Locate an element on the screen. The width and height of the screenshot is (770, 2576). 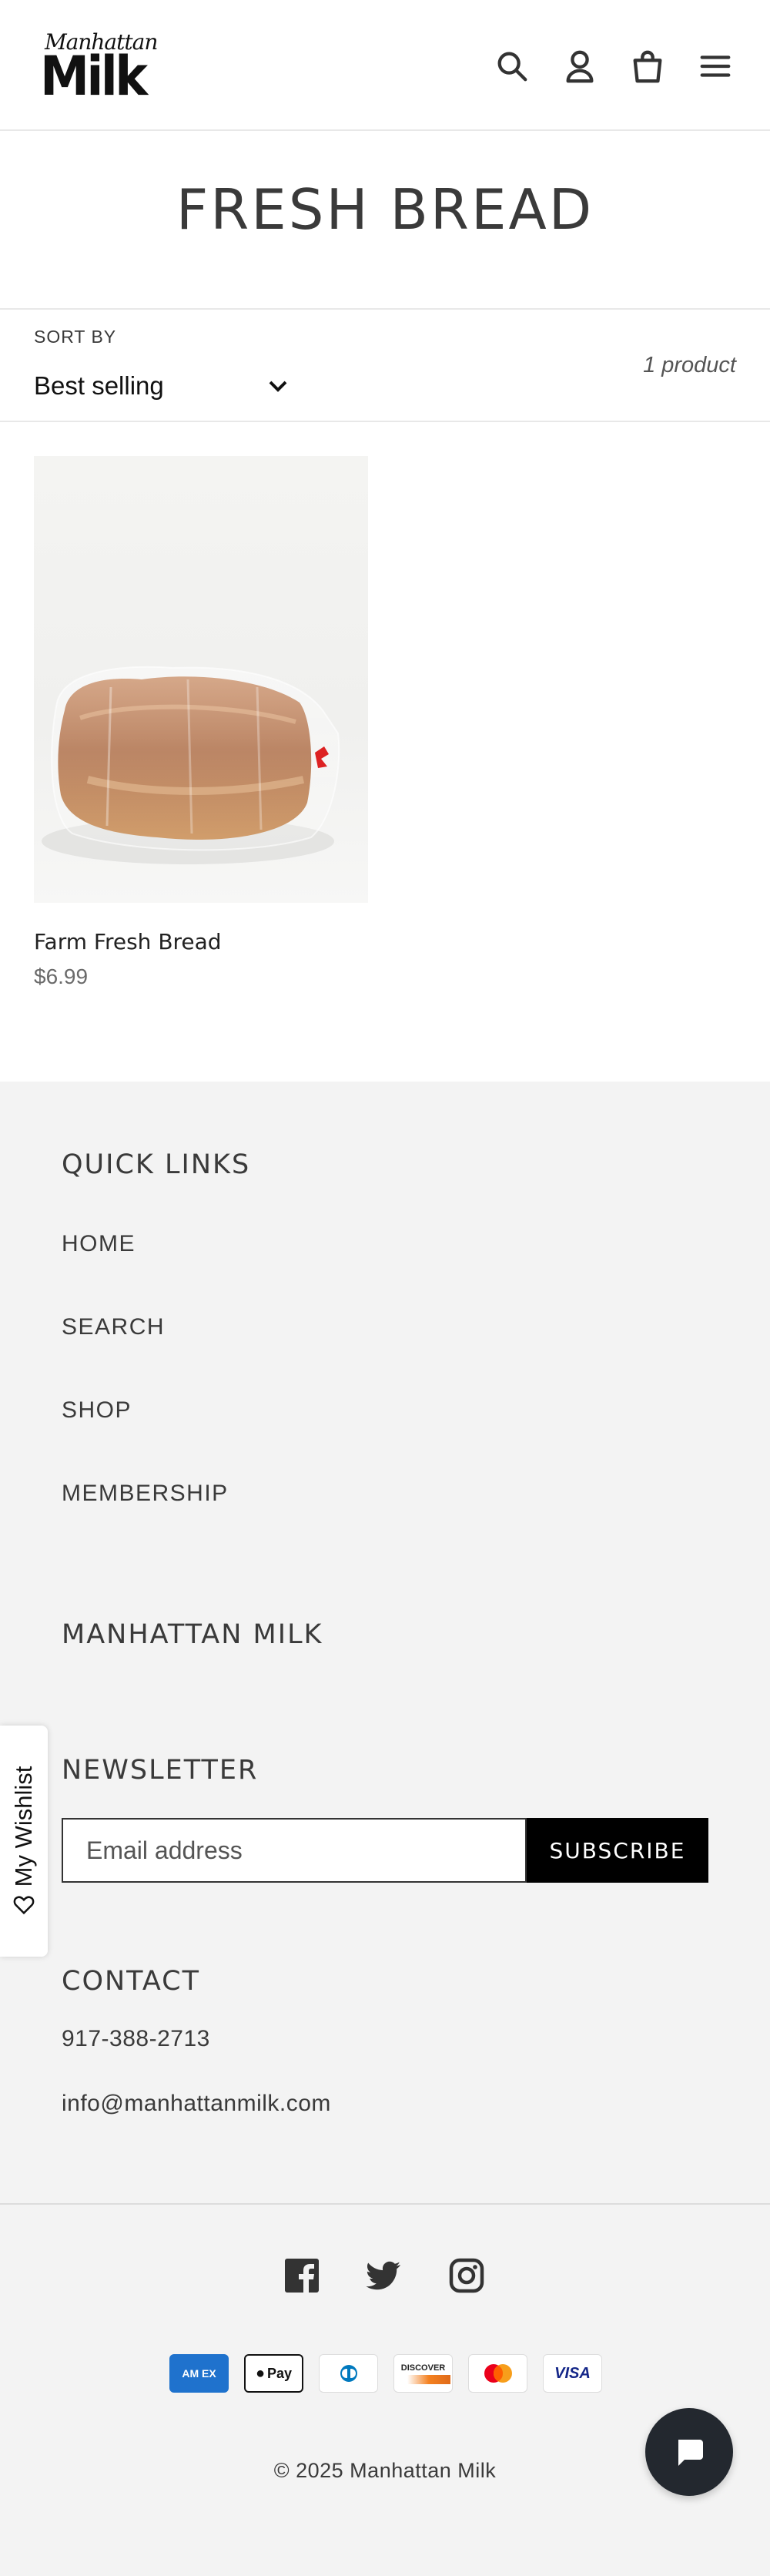
footer-divider is located at coordinates (385, 2204).